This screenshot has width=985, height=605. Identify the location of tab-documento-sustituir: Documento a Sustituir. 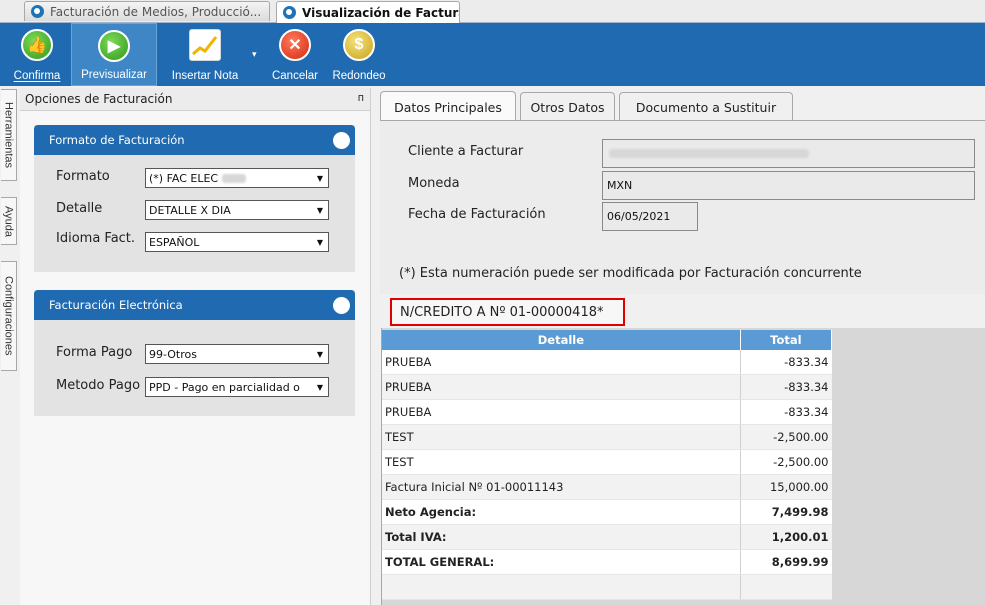
(706, 106).